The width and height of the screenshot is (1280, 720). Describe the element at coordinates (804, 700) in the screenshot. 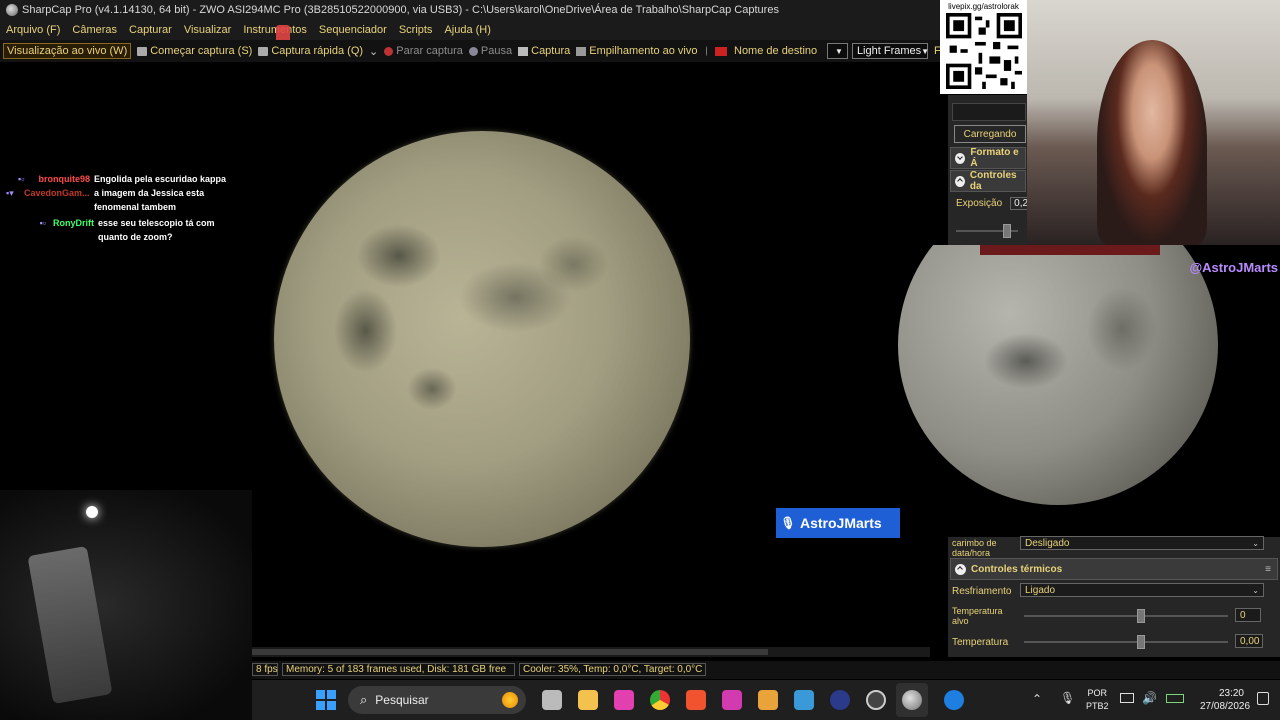

I see `photos-icon` at that location.